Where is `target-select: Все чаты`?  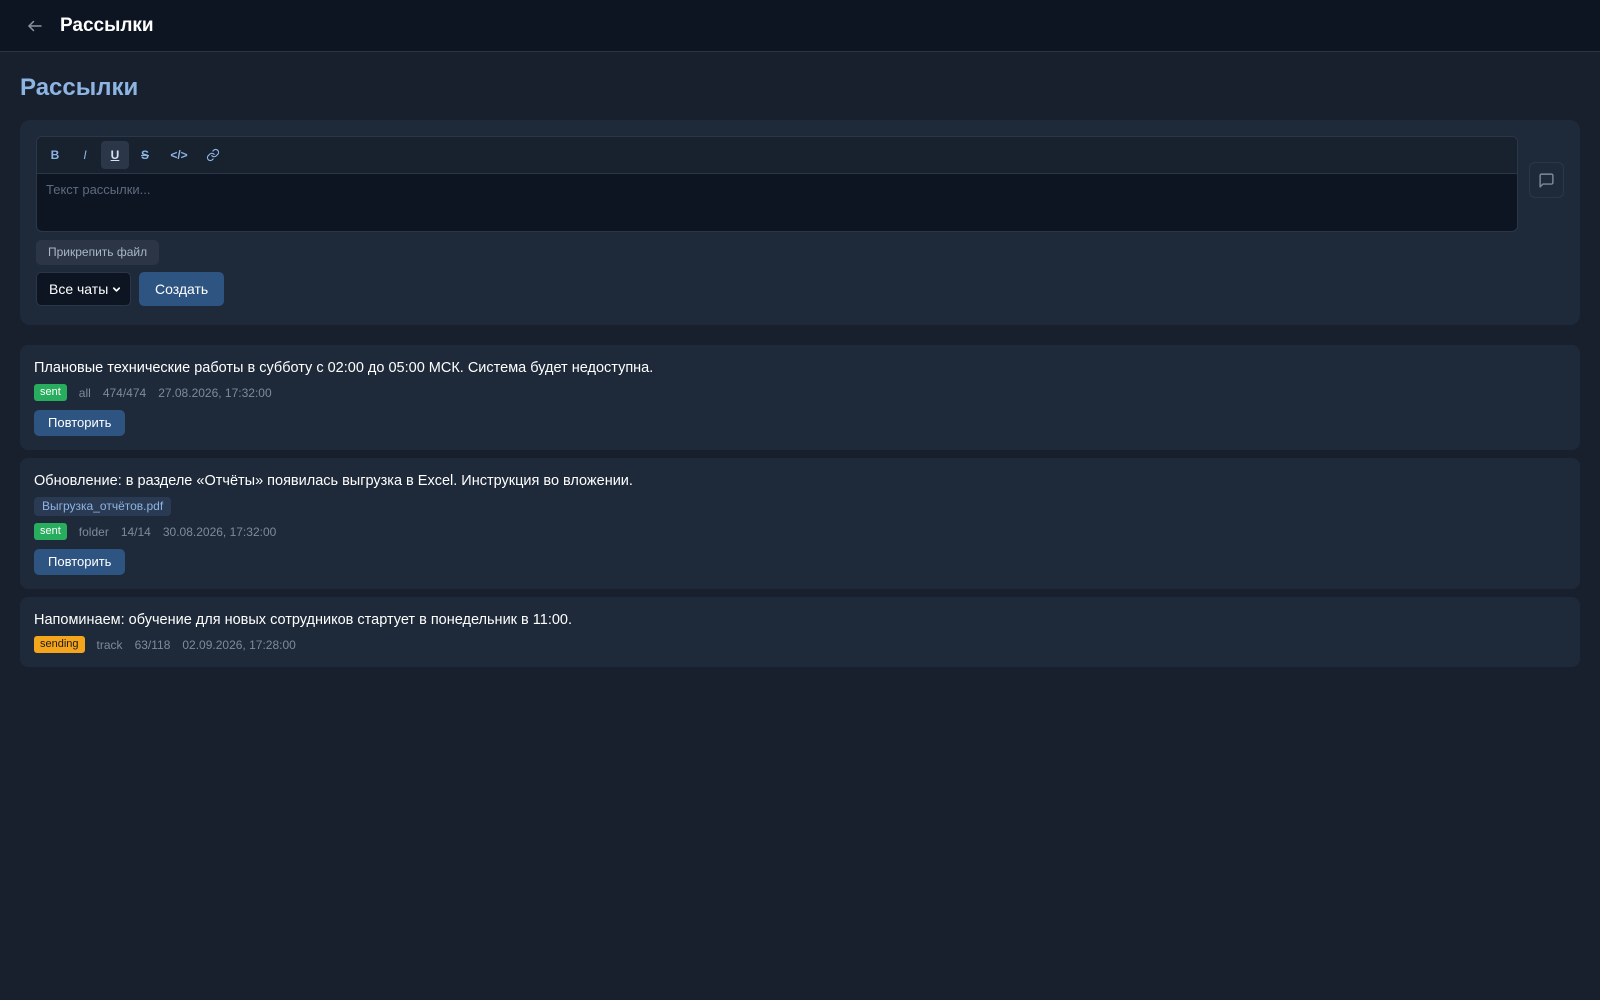
target-select: Все чаты is located at coordinates (83, 289).